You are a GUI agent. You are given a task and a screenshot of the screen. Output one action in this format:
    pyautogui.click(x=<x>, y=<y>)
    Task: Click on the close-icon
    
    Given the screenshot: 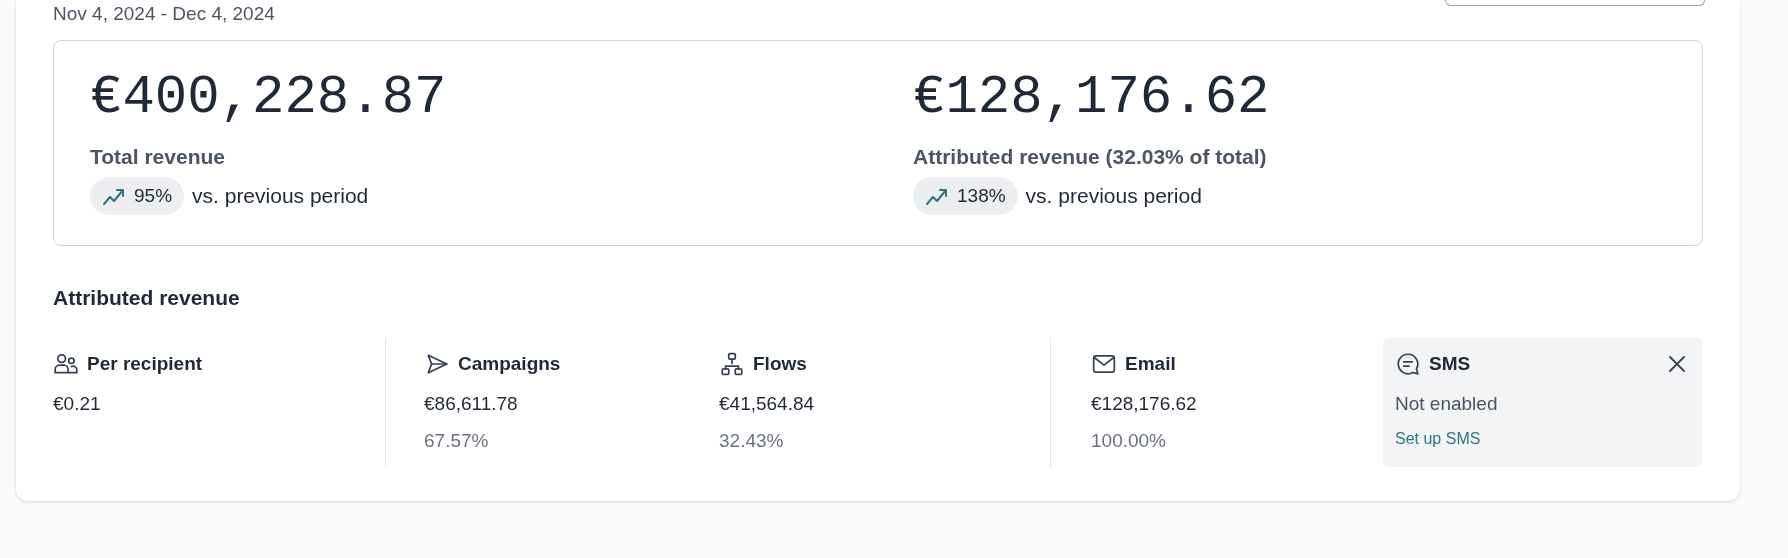 What is the action you would take?
    pyautogui.click(x=1677, y=363)
    